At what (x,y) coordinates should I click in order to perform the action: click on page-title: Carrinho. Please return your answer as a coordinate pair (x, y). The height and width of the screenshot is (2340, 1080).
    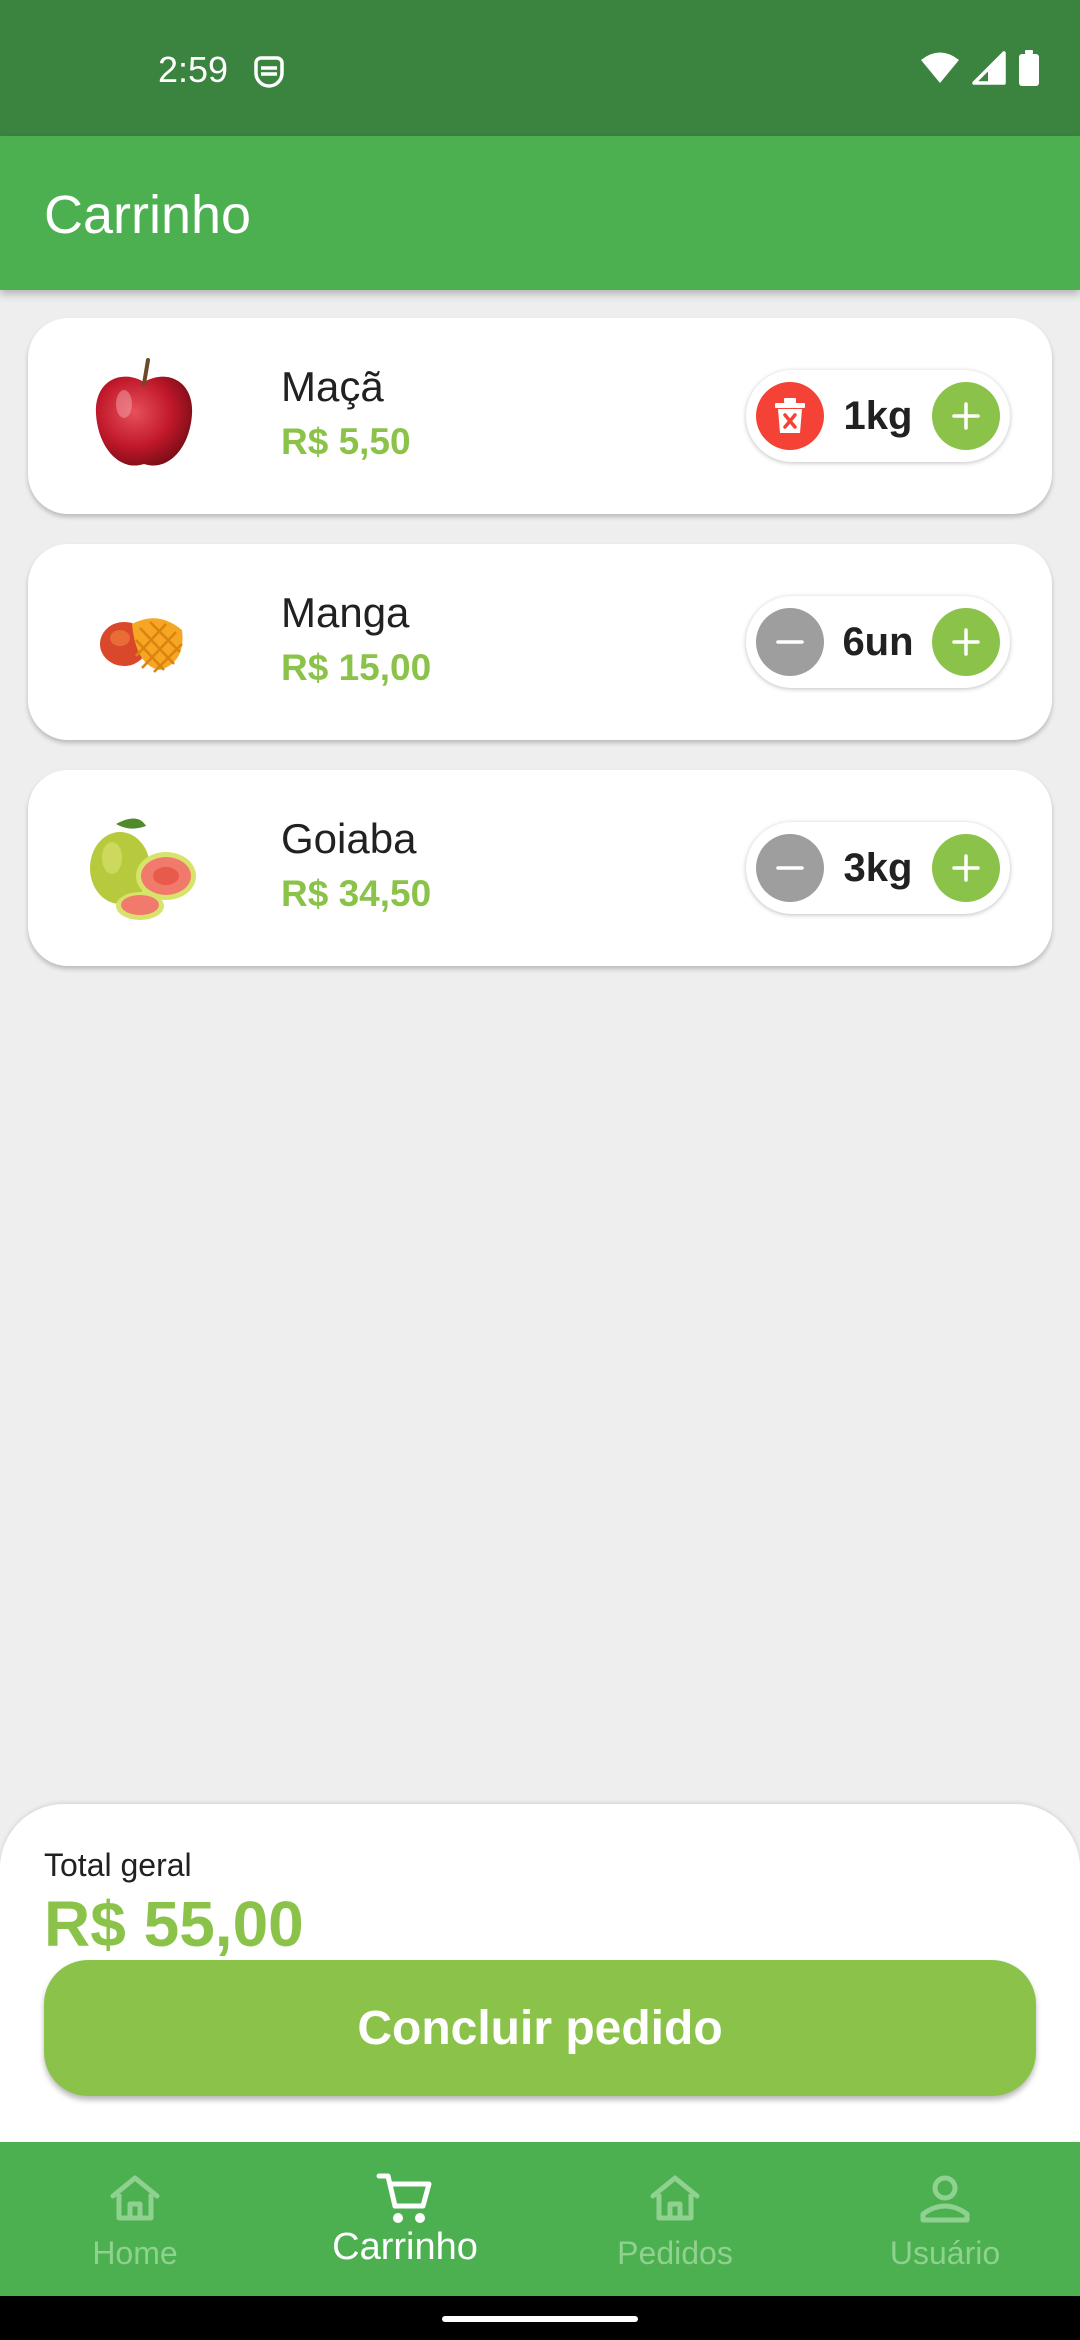
    Looking at the image, I should click on (148, 215).